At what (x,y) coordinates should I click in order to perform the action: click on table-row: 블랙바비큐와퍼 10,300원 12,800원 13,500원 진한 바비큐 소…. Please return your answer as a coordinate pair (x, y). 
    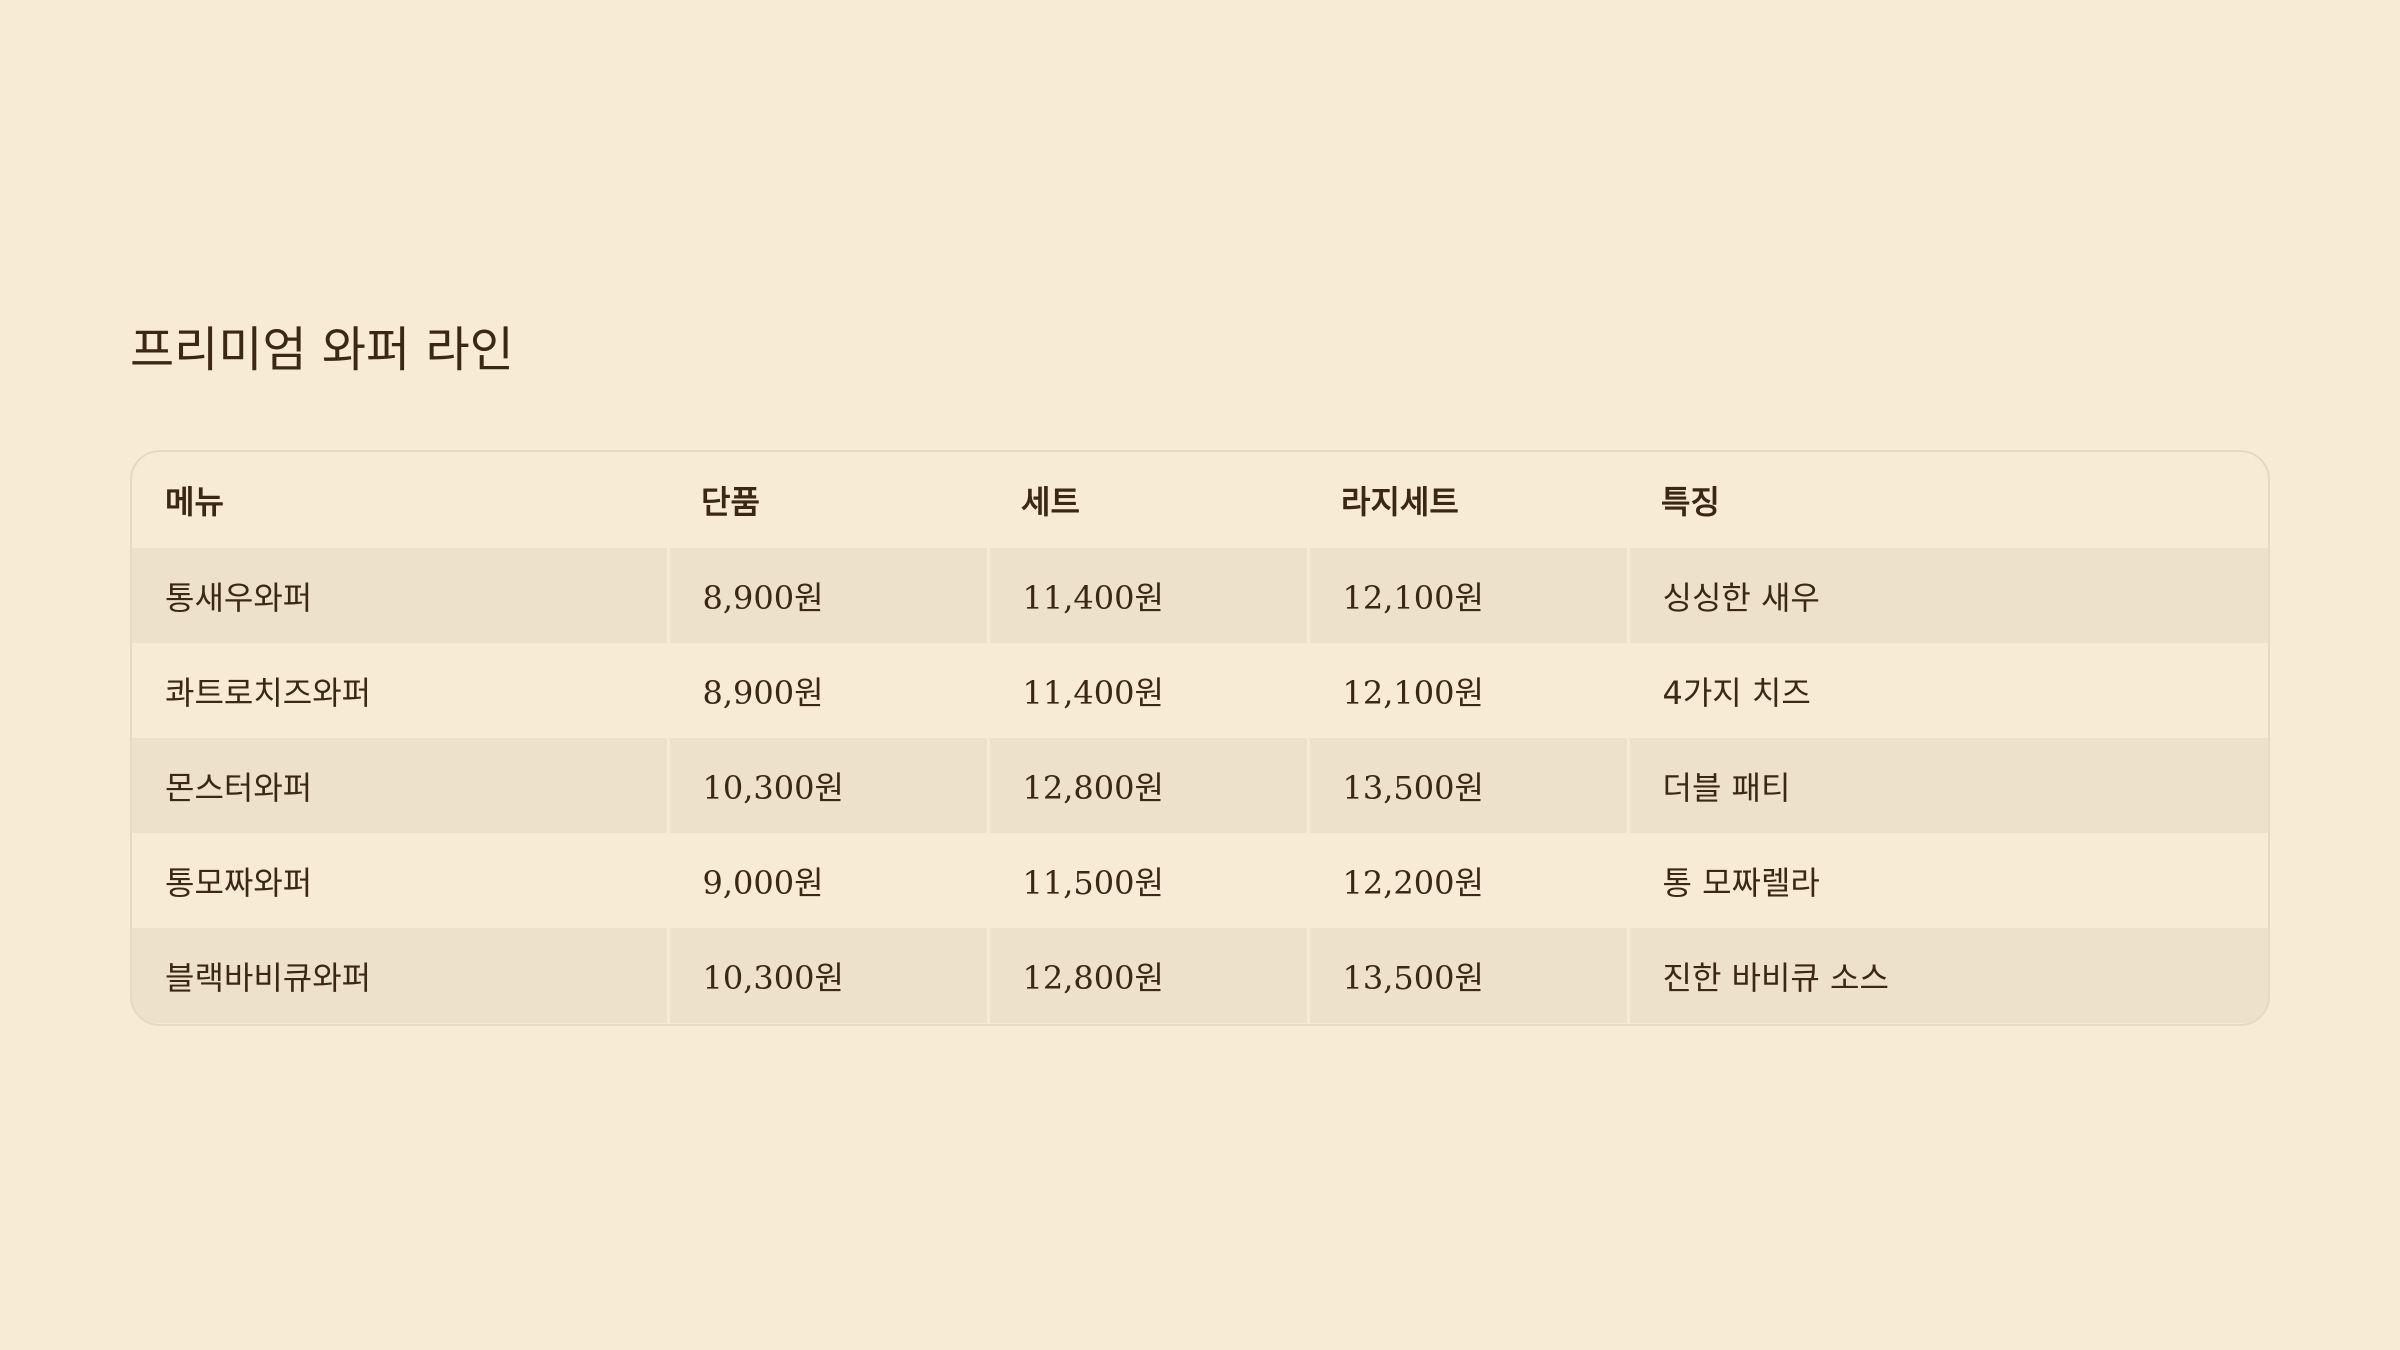
    Looking at the image, I should click on (1200, 975).